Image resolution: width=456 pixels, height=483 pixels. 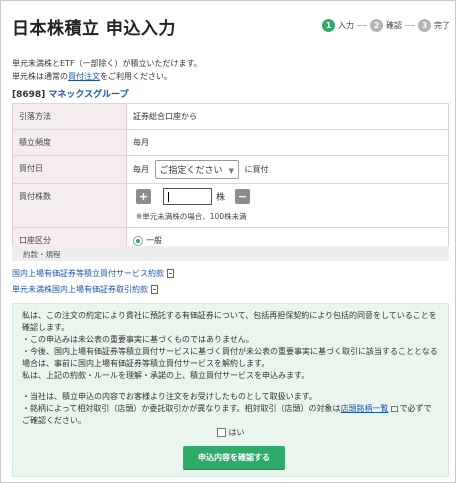 What do you see at coordinates (234, 457) in the screenshot?
I see `confirm-button: 申込内容を確認する` at bounding box center [234, 457].